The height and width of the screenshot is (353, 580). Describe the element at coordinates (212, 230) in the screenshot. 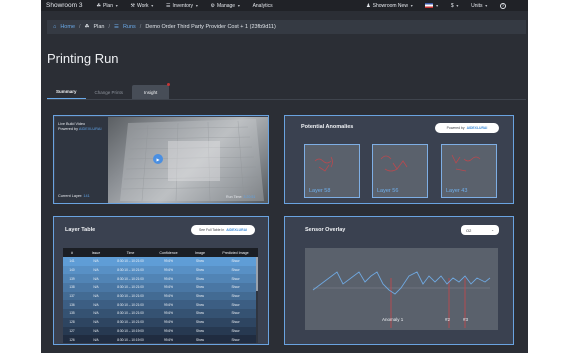

I see `full-table-label: See Full Table In` at that location.